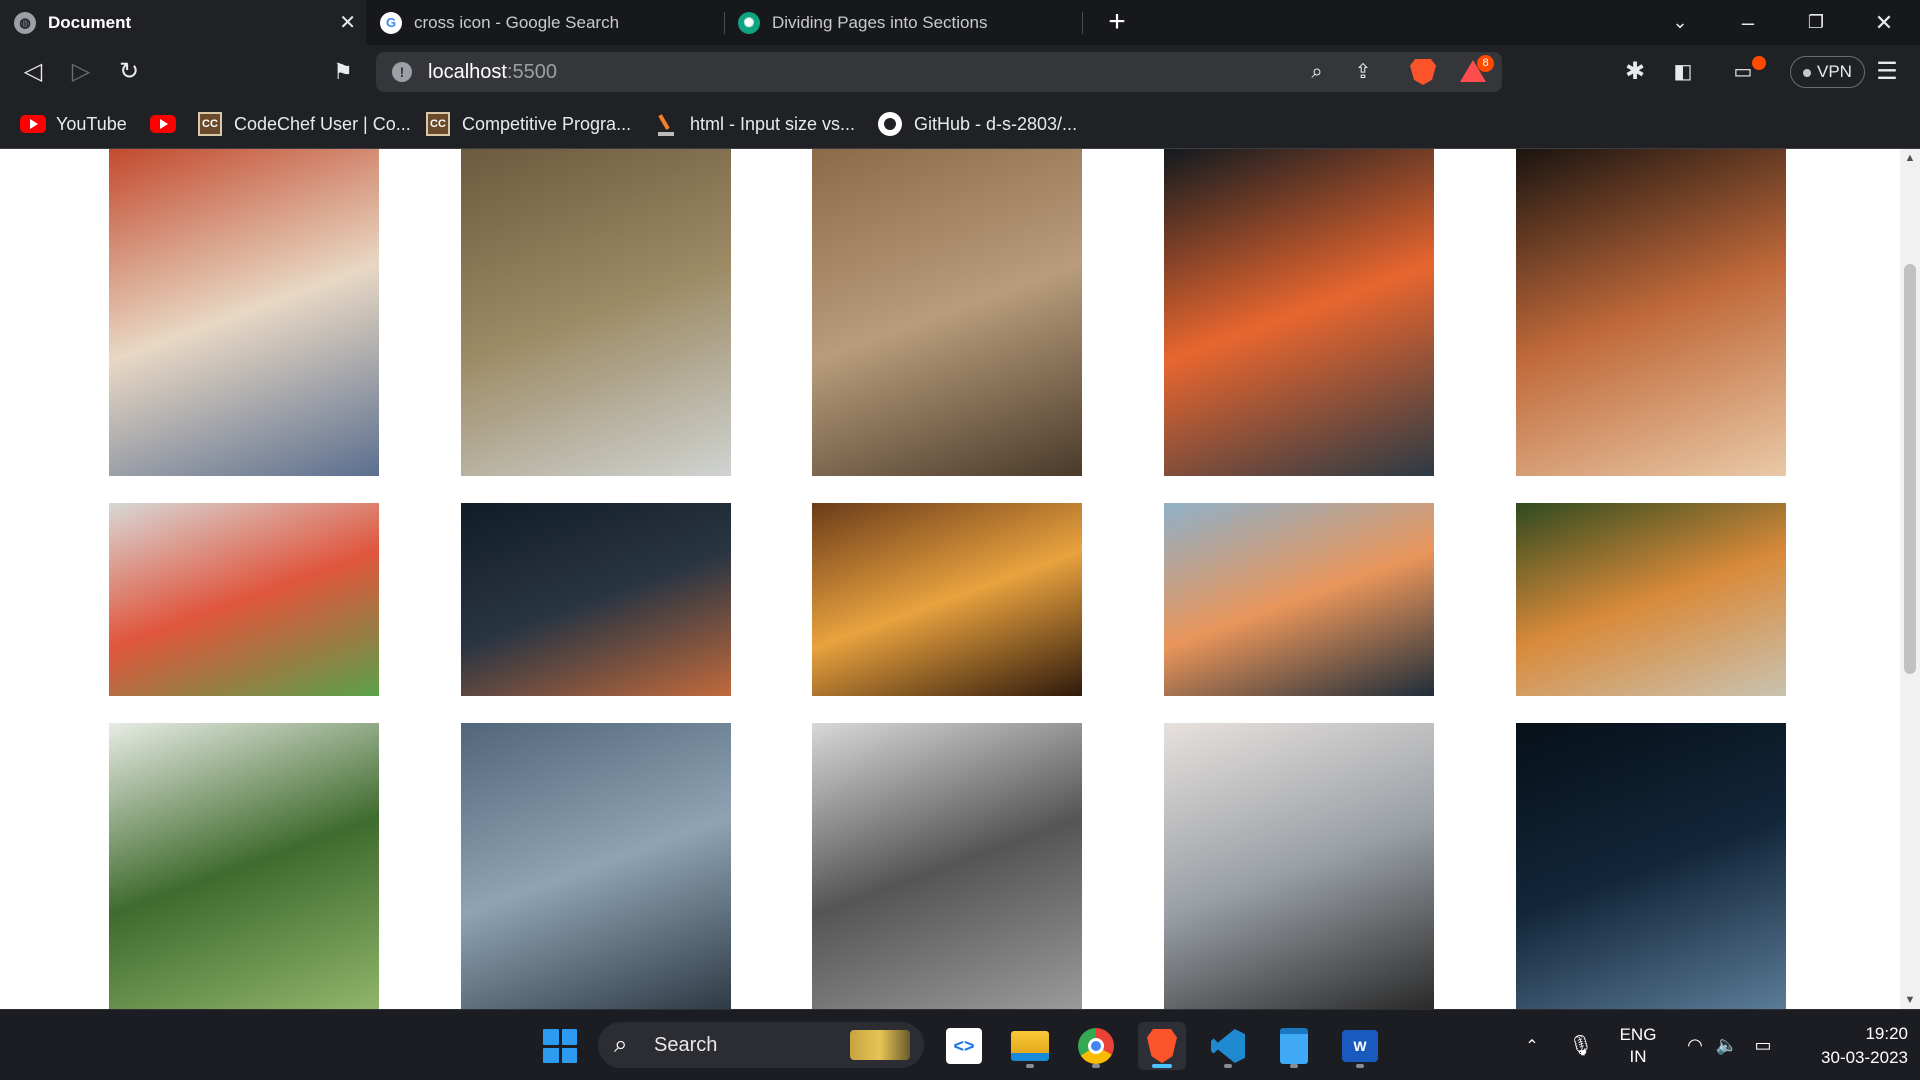 Image resolution: width=1920 pixels, height=1081 pixels. Describe the element at coordinates (1162, 1046) in the screenshot. I see `taskbar-app-brave` at that location.